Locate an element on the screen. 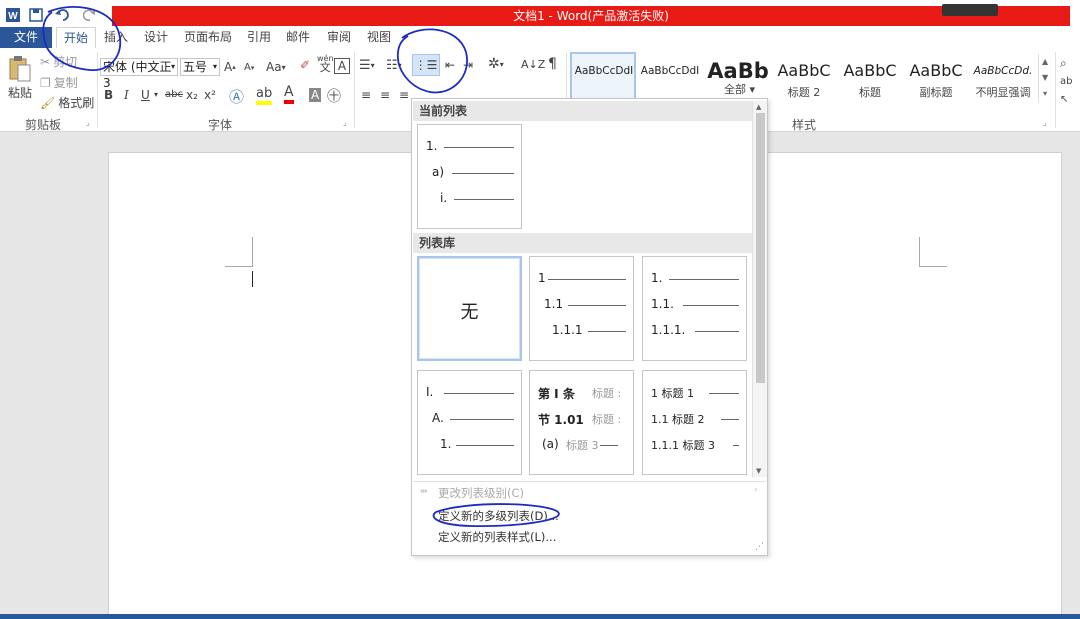 This screenshot has height=619, width=1080. style-preview: AaBbC is located at coordinates (936, 70).